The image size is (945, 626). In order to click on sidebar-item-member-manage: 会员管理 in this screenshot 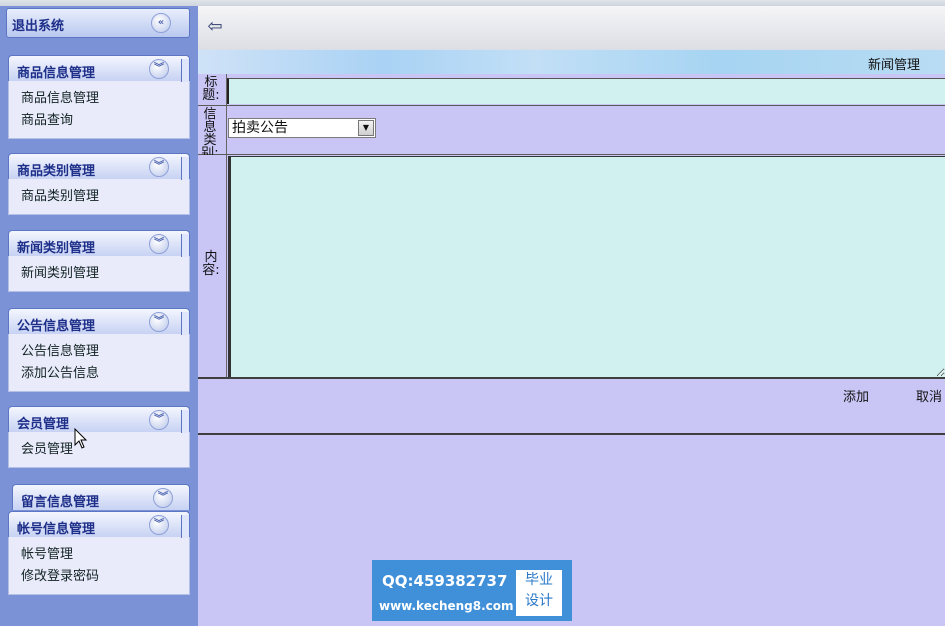, I will do `click(105, 450)`.